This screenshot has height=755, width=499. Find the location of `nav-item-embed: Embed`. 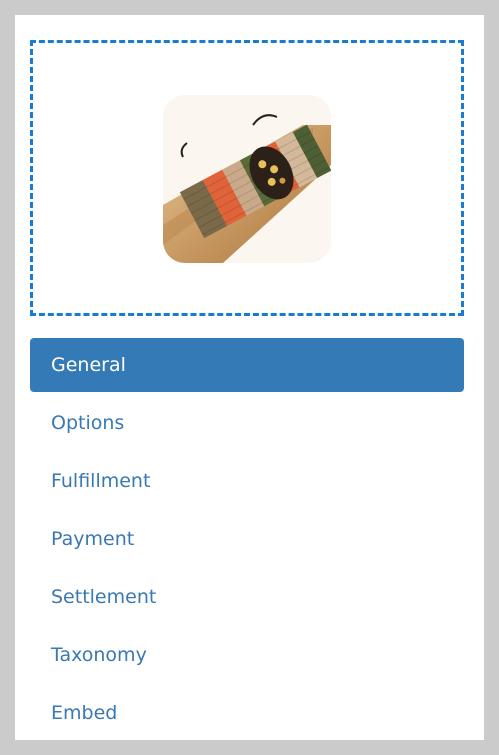

nav-item-embed: Embed is located at coordinates (247, 713).